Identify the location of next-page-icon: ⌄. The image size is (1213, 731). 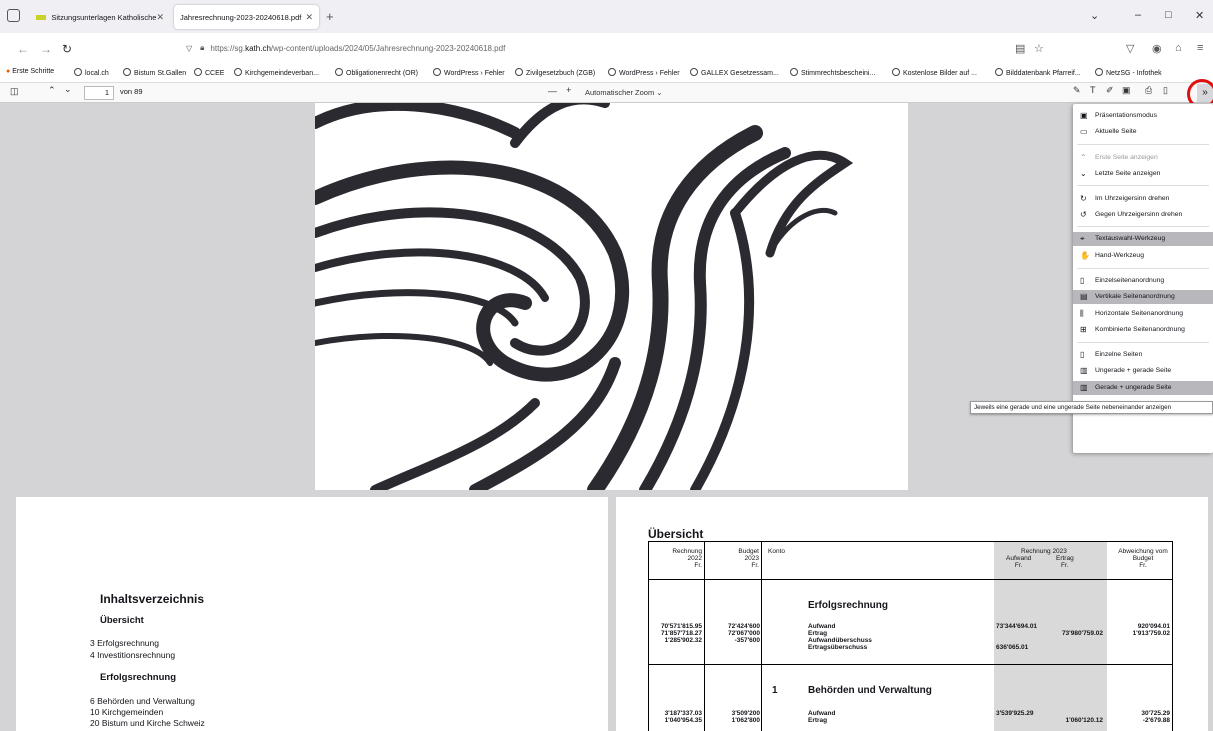
(68, 89).